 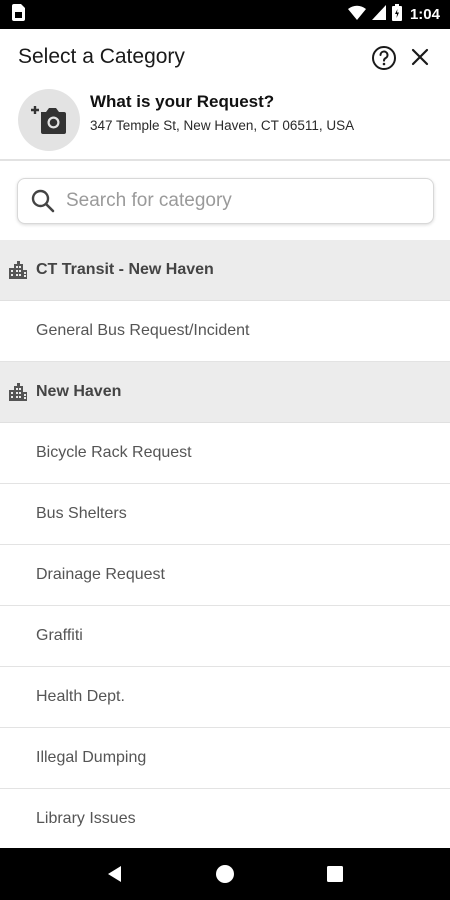 I want to click on list-item-drainage-request: Drainage Request, so click(x=225, y=575).